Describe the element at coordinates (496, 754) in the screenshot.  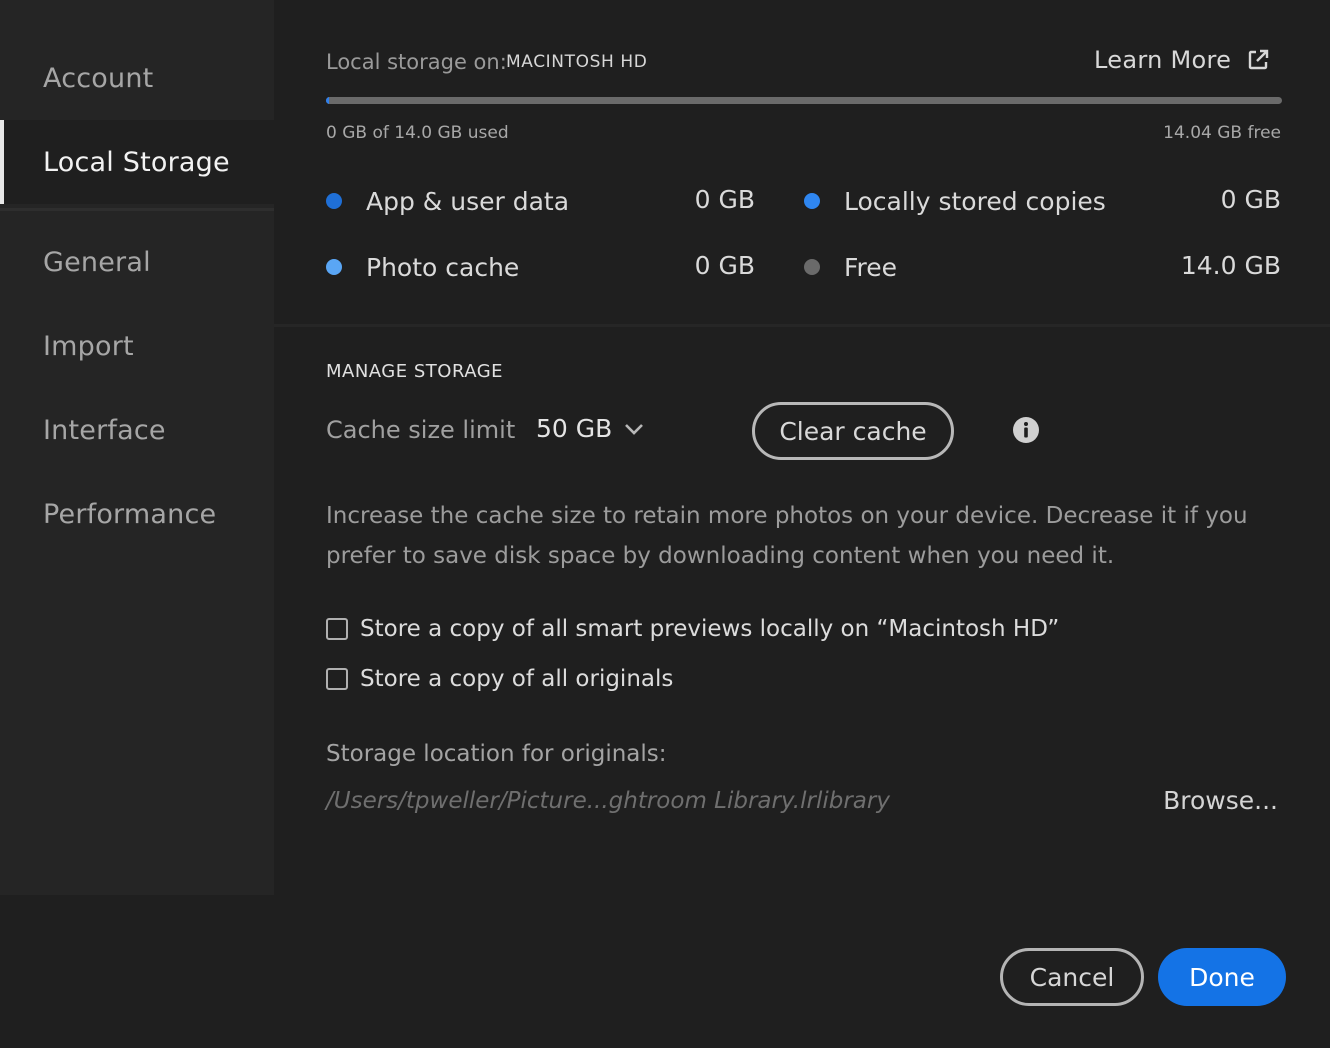
I see `storage-location-originals-label: Storage location for originals:` at that location.